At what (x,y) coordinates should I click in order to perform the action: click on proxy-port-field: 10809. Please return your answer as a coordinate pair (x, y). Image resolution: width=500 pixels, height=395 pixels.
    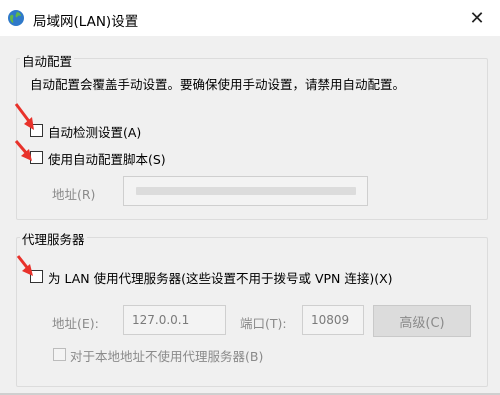
    Looking at the image, I should click on (333, 320).